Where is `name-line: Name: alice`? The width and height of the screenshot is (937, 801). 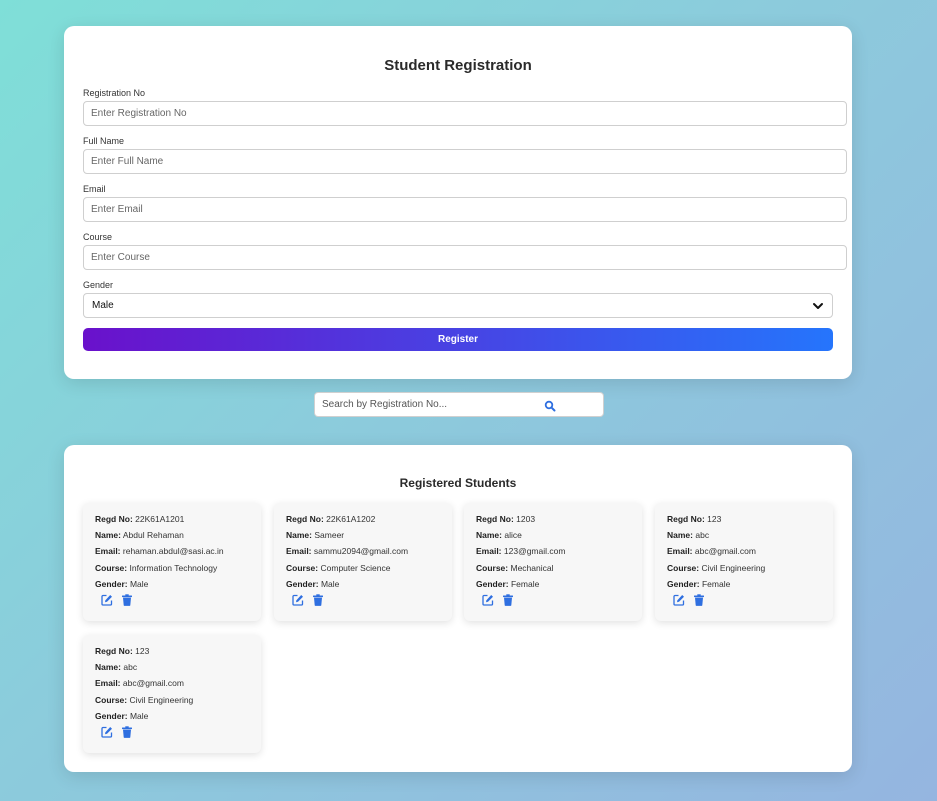
name-line: Name: alice is located at coordinates (553, 537).